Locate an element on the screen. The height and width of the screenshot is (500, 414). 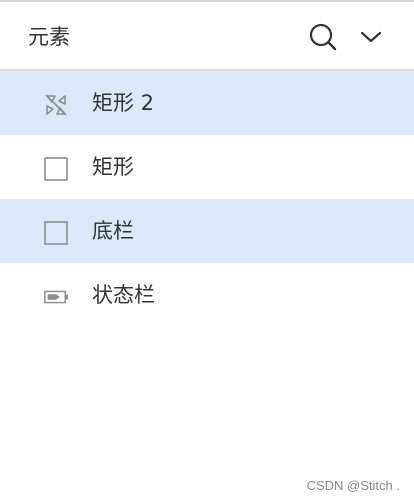
dropdown-button is located at coordinates (371, 37).